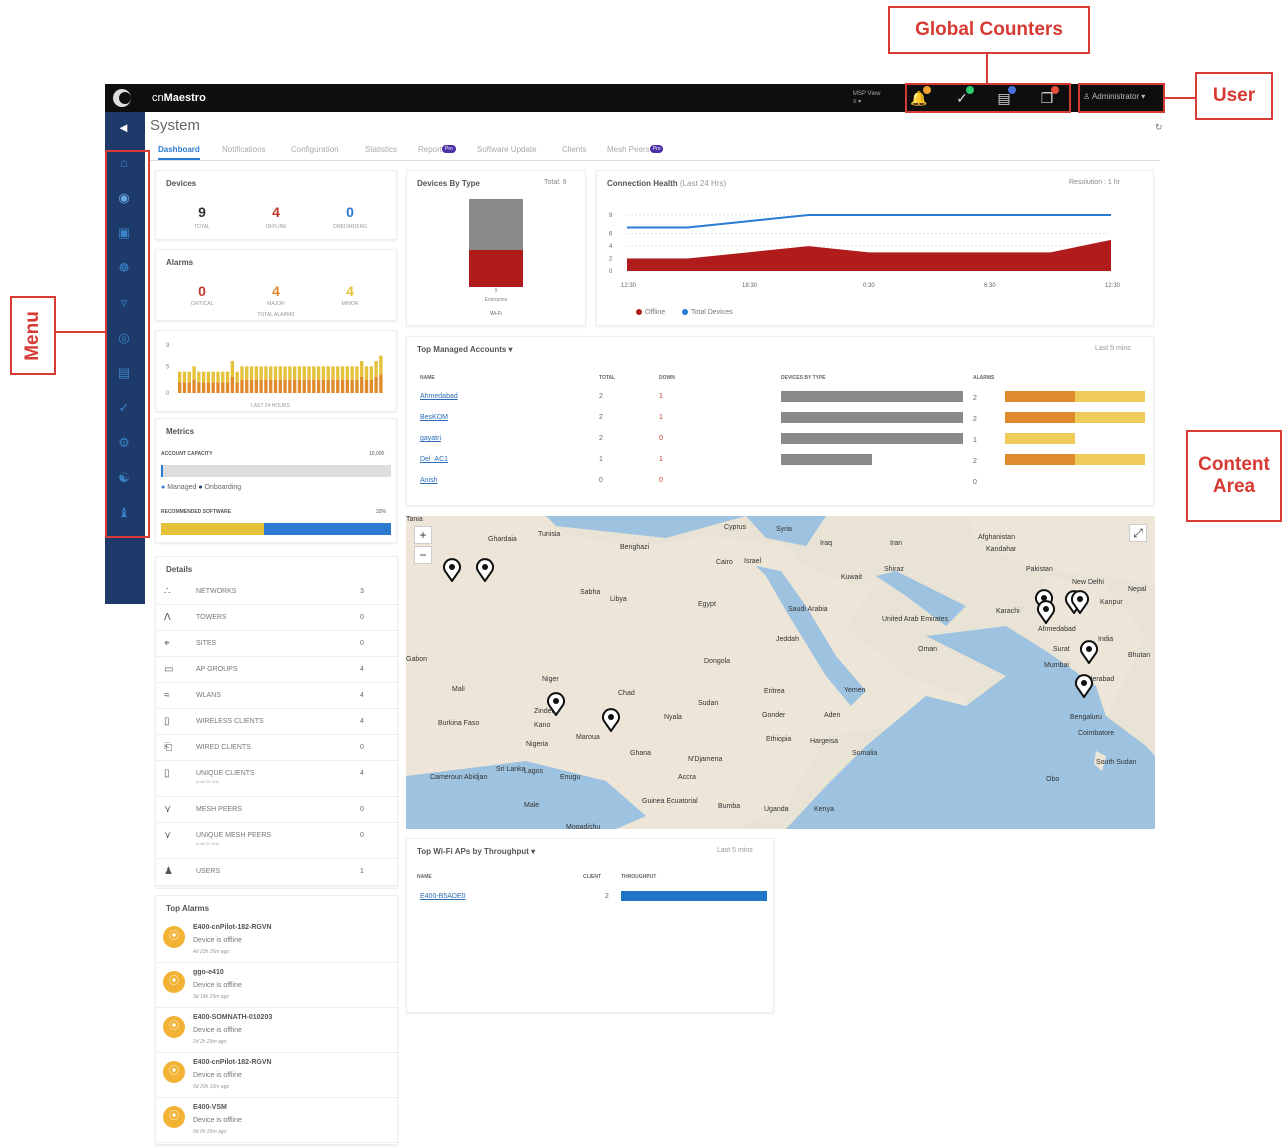 This screenshot has width=1286, height=1148. Describe the element at coordinates (277, 810) in the screenshot. I see `details-row: ⋎ MESH PEERS 0` at that location.